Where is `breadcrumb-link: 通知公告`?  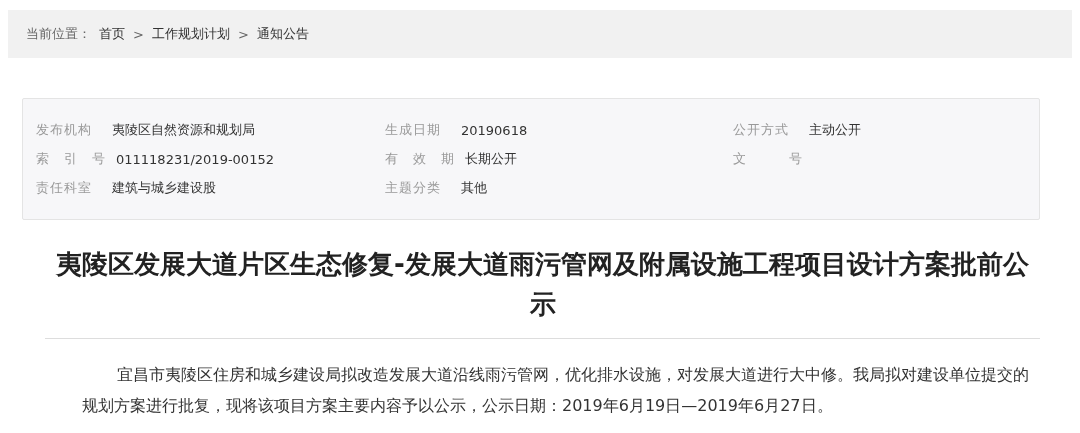 breadcrumb-link: 通知公告 is located at coordinates (282, 34).